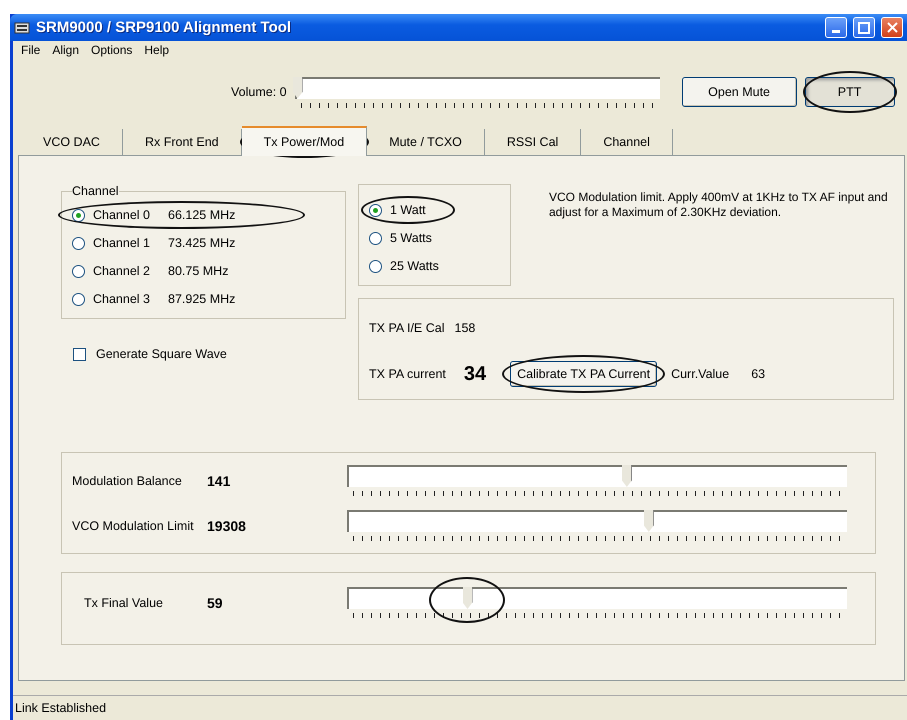 This screenshot has height=720, width=907. Describe the element at coordinates (95, 191) in the screenshot. I see `group-title: Channel` at that location.